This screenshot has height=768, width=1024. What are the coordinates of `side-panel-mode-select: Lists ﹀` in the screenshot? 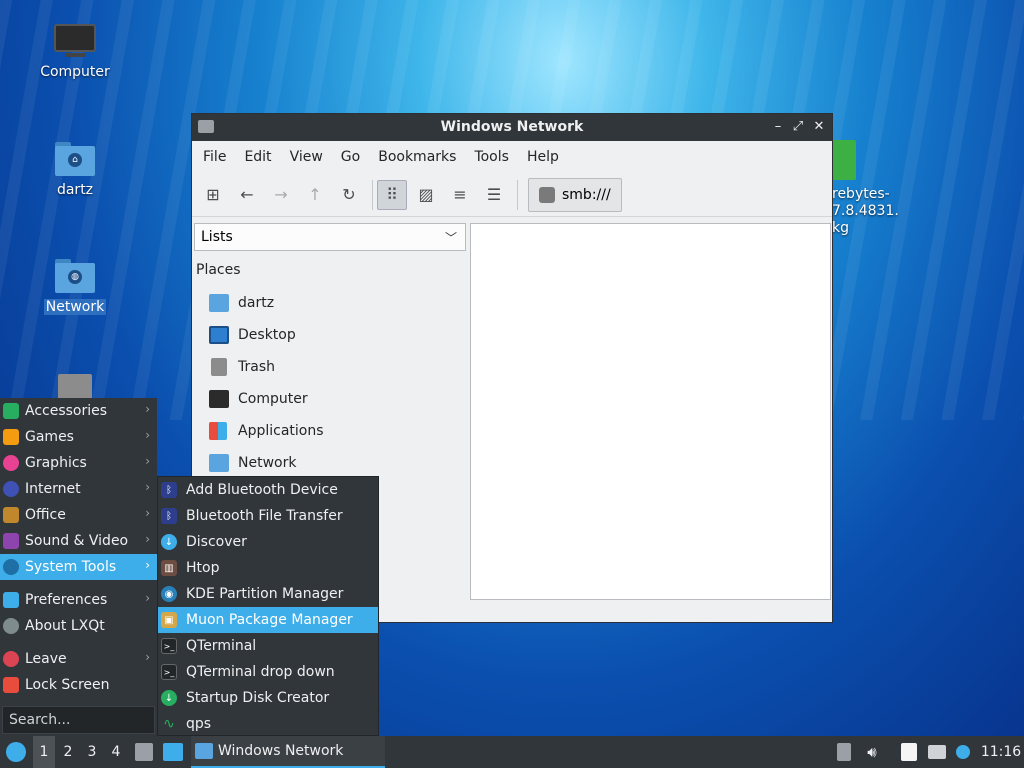 It's located at (330, 237).